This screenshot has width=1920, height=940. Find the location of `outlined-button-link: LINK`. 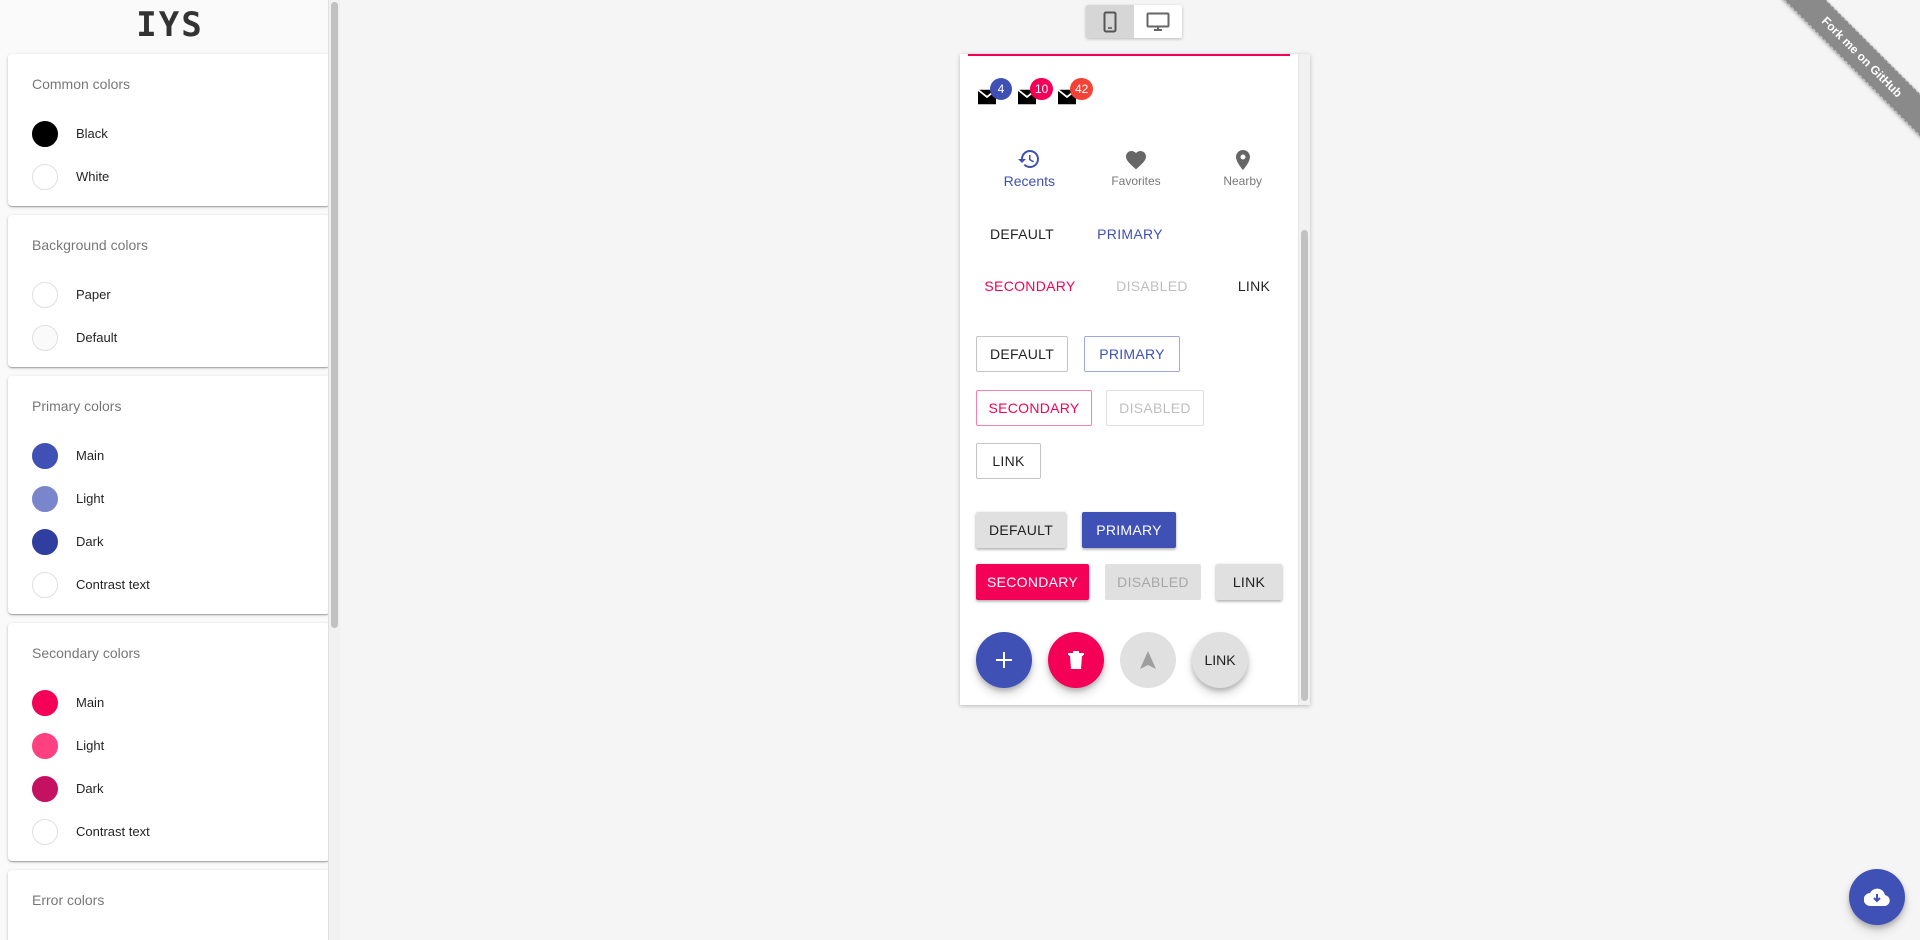

outlined-button-link: LINK is located at coordinates (1008, 461).